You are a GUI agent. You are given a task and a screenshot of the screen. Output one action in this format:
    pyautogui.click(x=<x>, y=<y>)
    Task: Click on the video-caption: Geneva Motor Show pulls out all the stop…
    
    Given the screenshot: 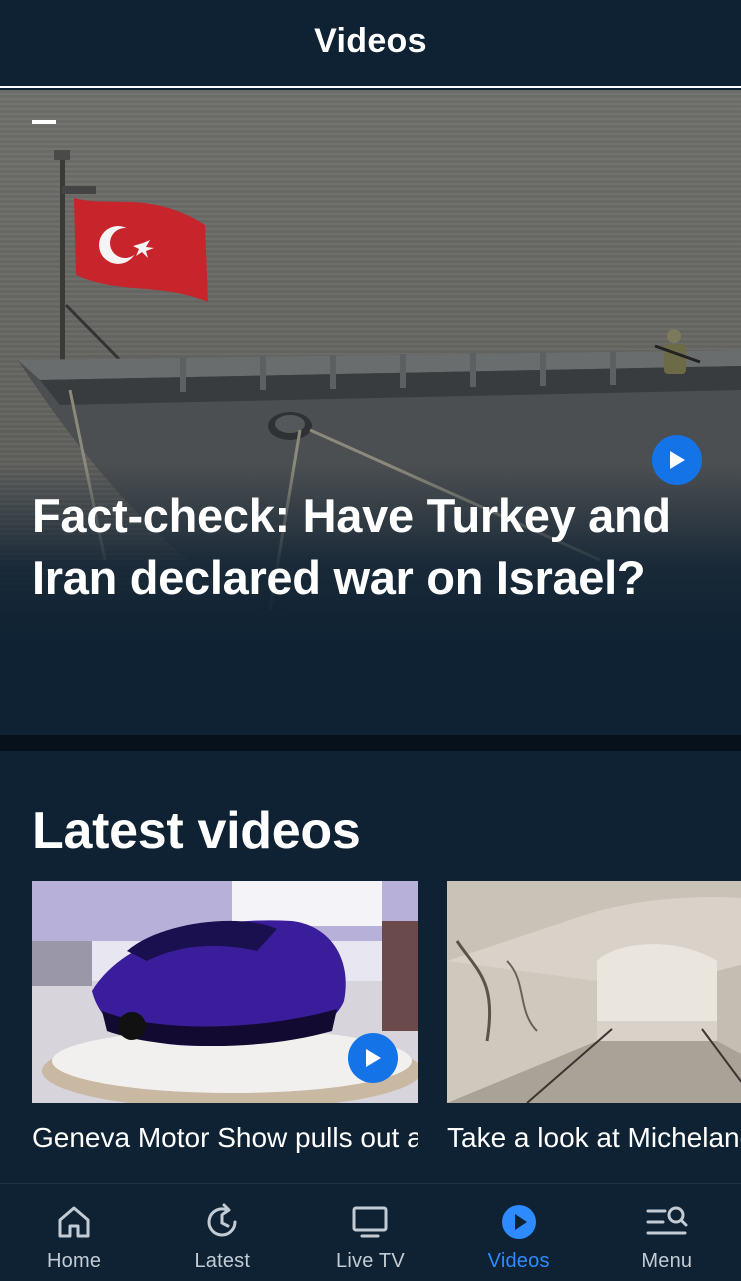 What is the action you would take?
    pyautogui.click(x=225, y=1151)
    